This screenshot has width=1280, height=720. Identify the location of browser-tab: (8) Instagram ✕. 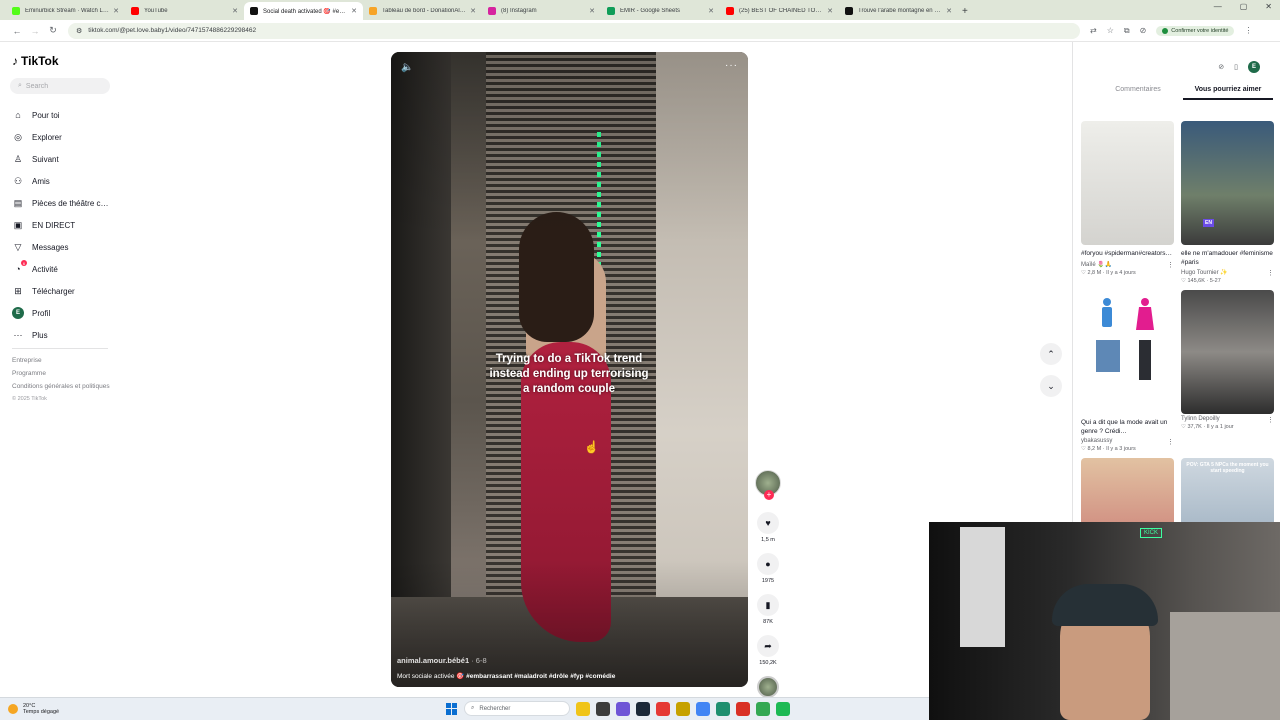
(541, 11).